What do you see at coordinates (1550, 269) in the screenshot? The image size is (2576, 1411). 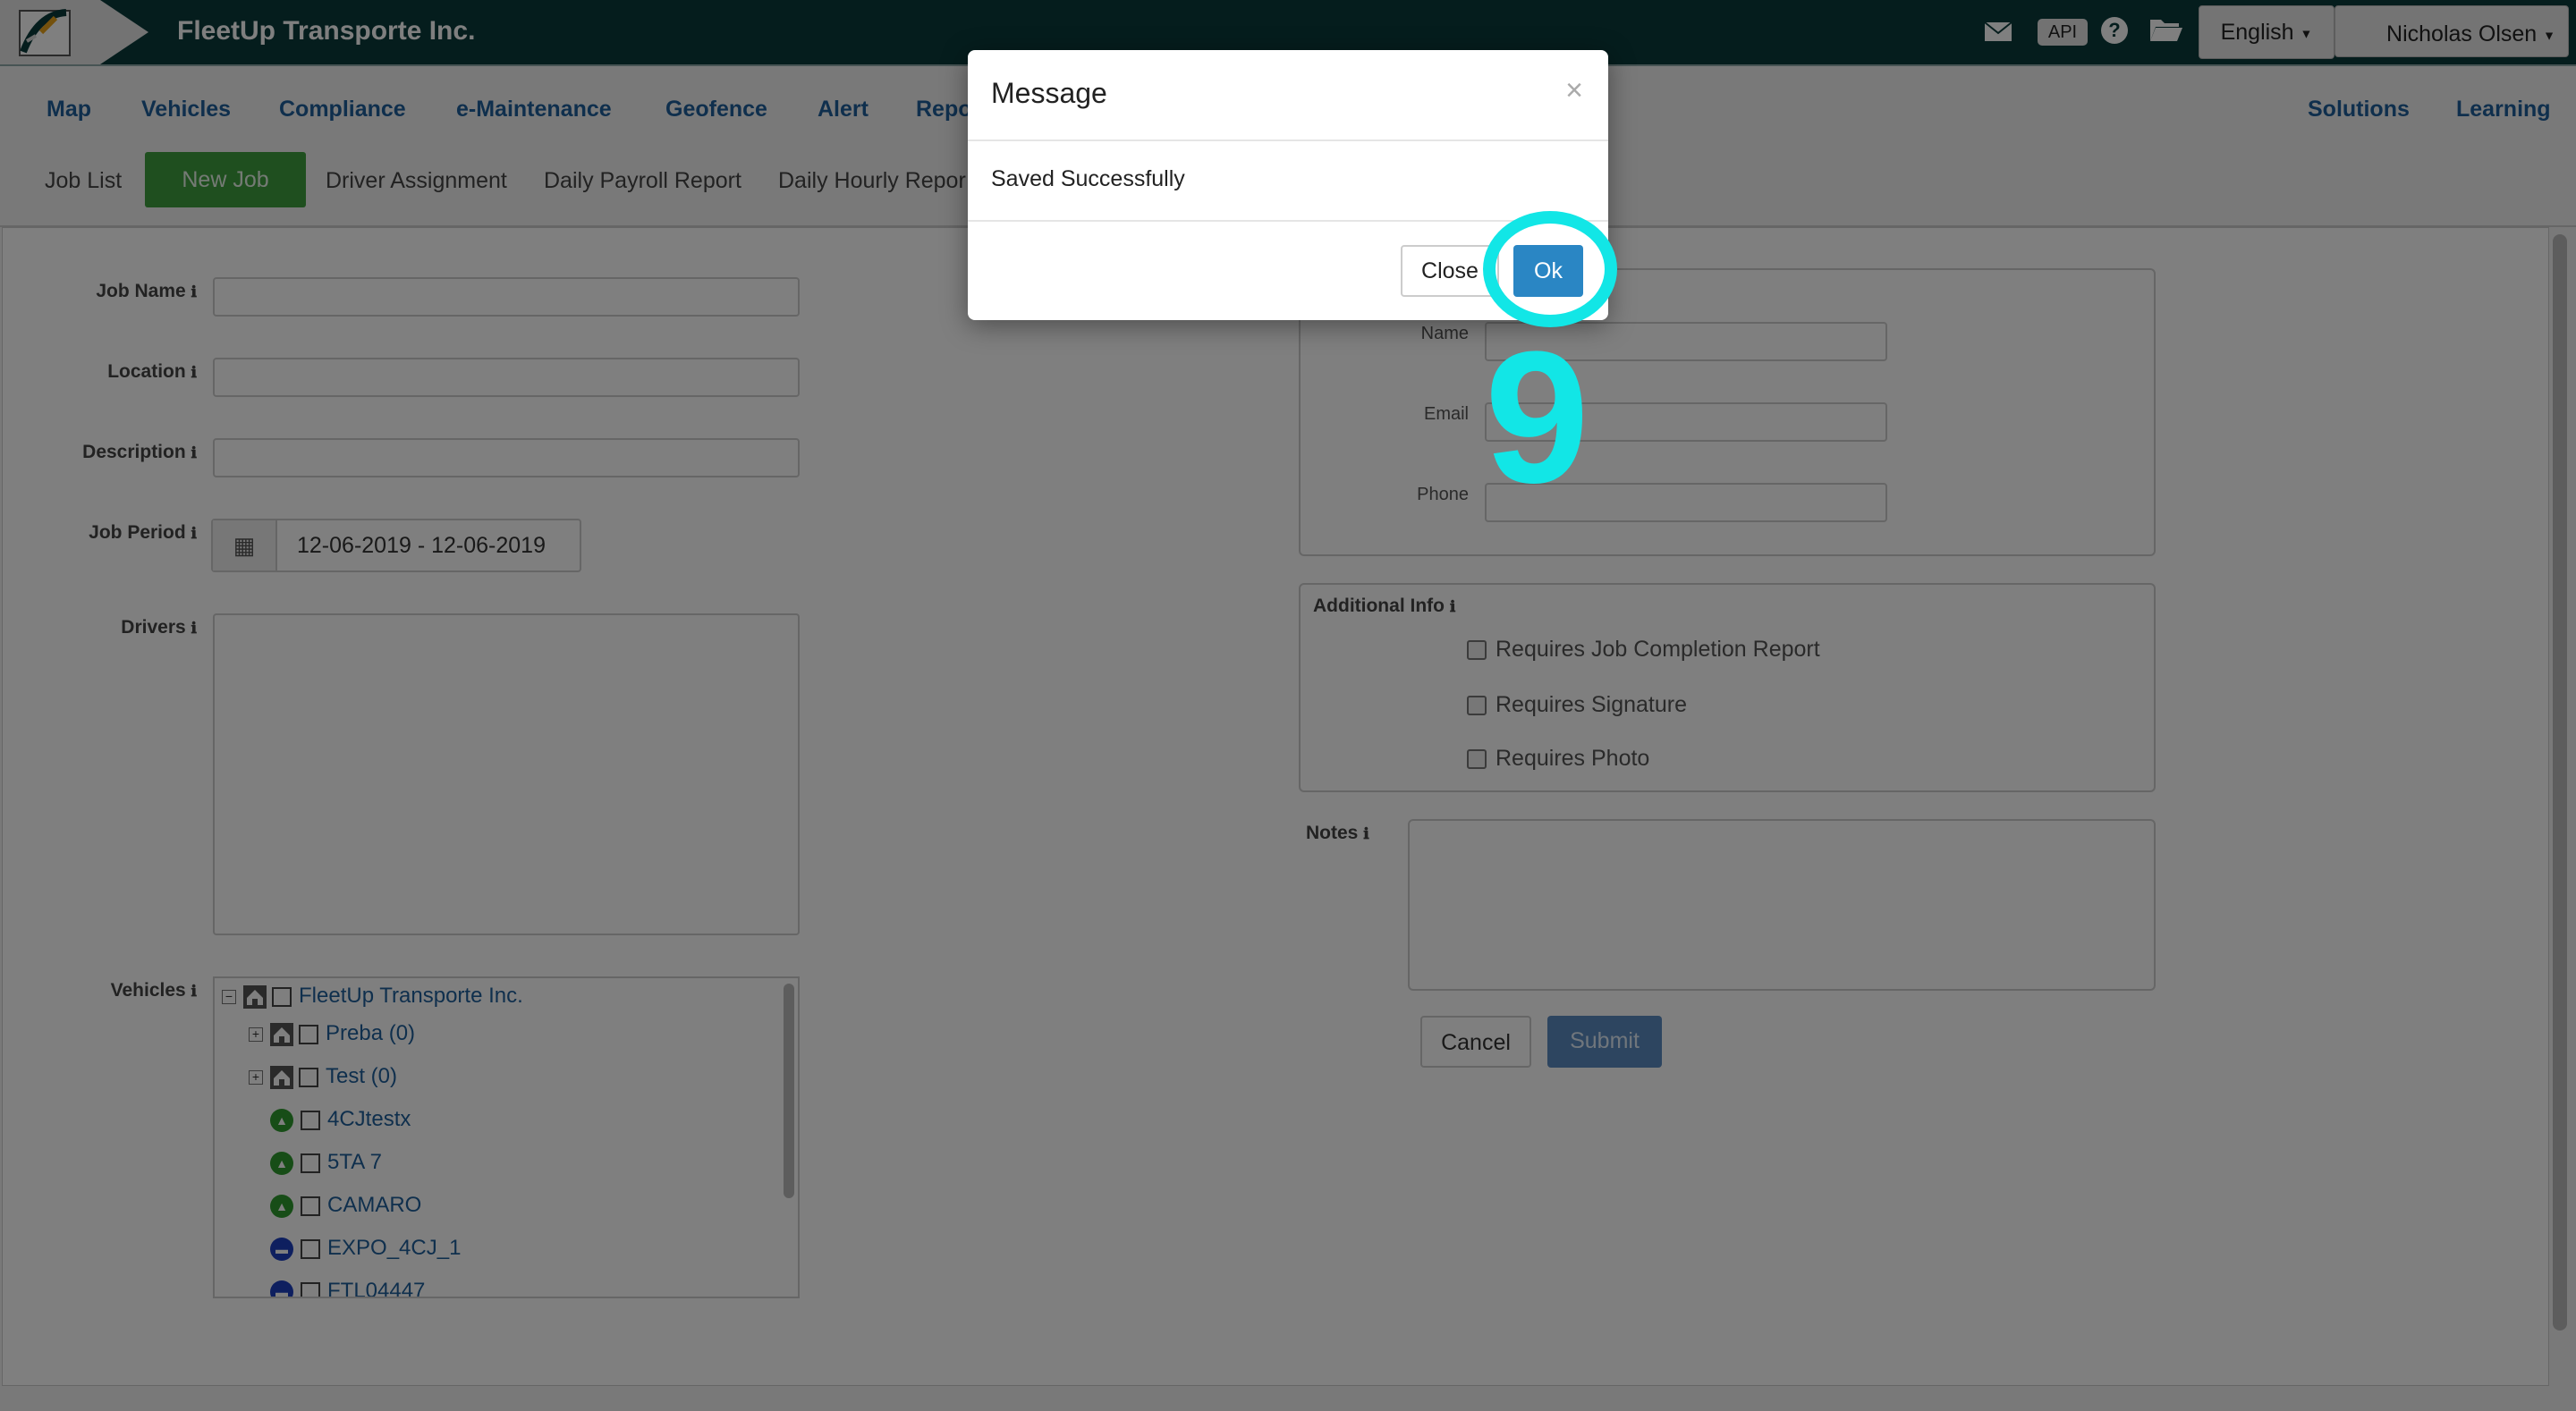 I see `step-highlight-ring` at bounding box center [1550, 269].